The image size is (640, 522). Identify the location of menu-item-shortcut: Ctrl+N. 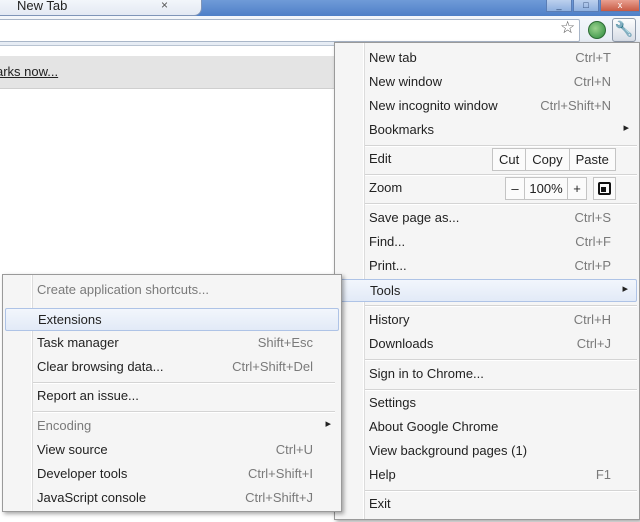
(592, 81).